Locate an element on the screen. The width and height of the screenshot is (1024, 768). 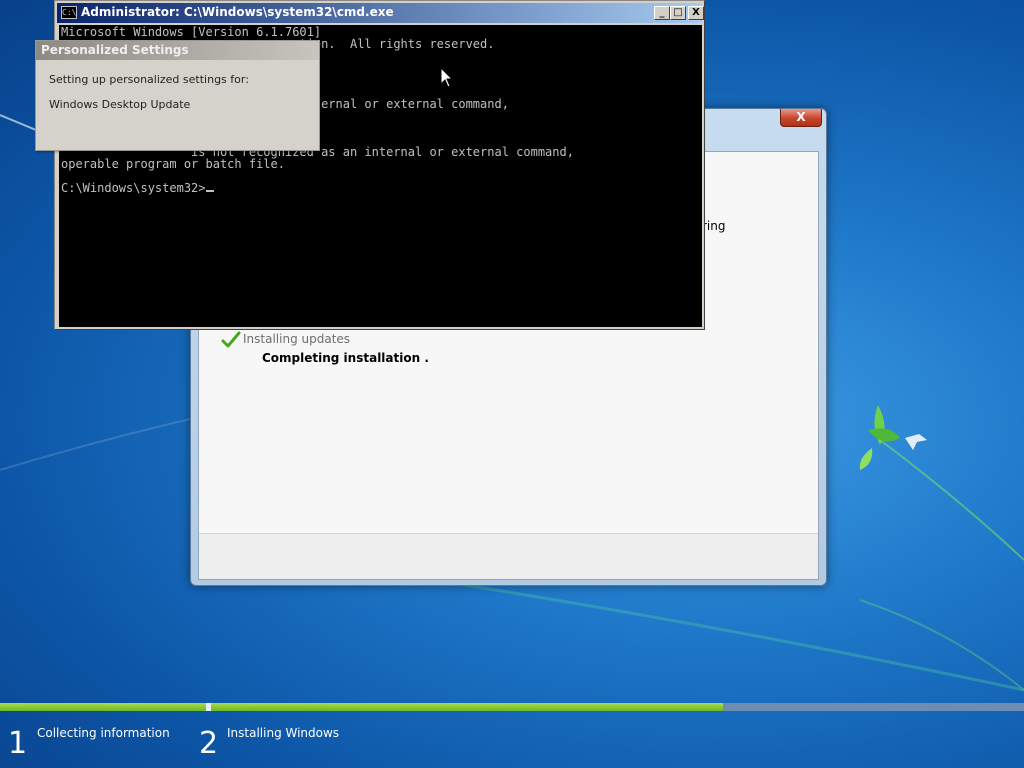
personalized-settings-title: Personalized Settings is located at coordinates (115, 50).